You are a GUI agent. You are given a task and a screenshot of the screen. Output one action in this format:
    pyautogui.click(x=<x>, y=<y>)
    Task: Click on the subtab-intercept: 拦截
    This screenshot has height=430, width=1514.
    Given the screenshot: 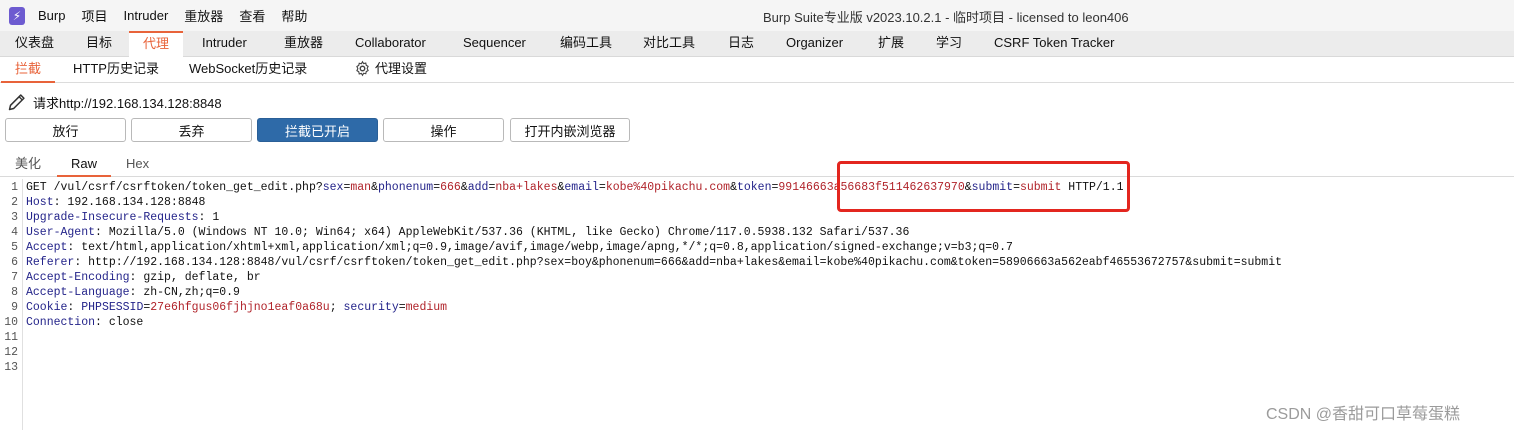 What is the action you would take?
    pyautogui.click(x=28, y=70)
    